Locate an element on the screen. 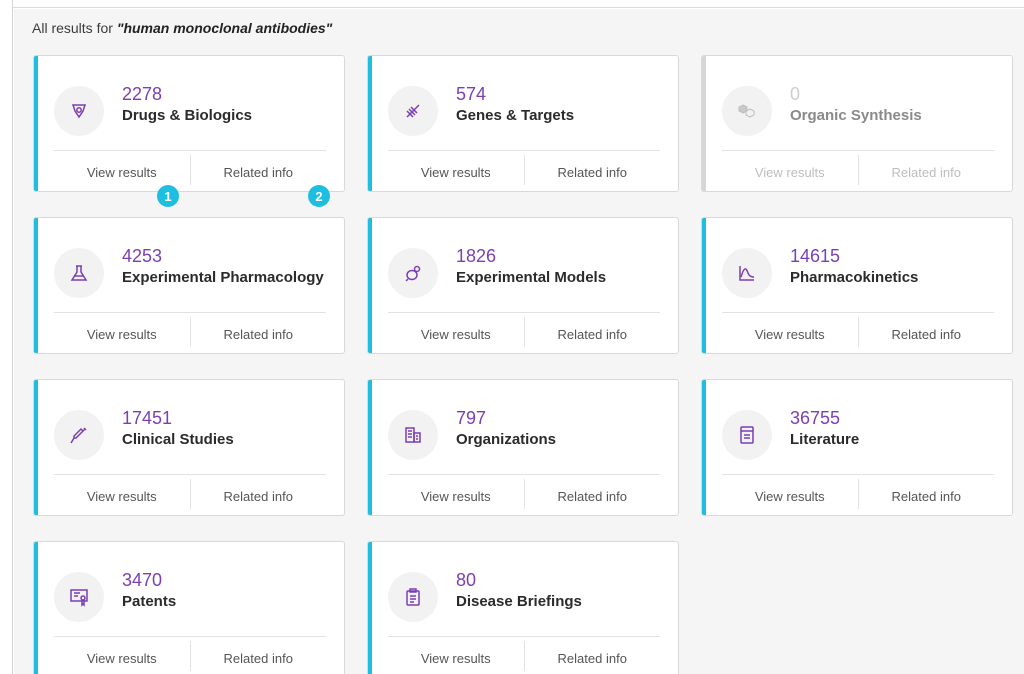  result-count: 797 is located at coordinates (471, 418).